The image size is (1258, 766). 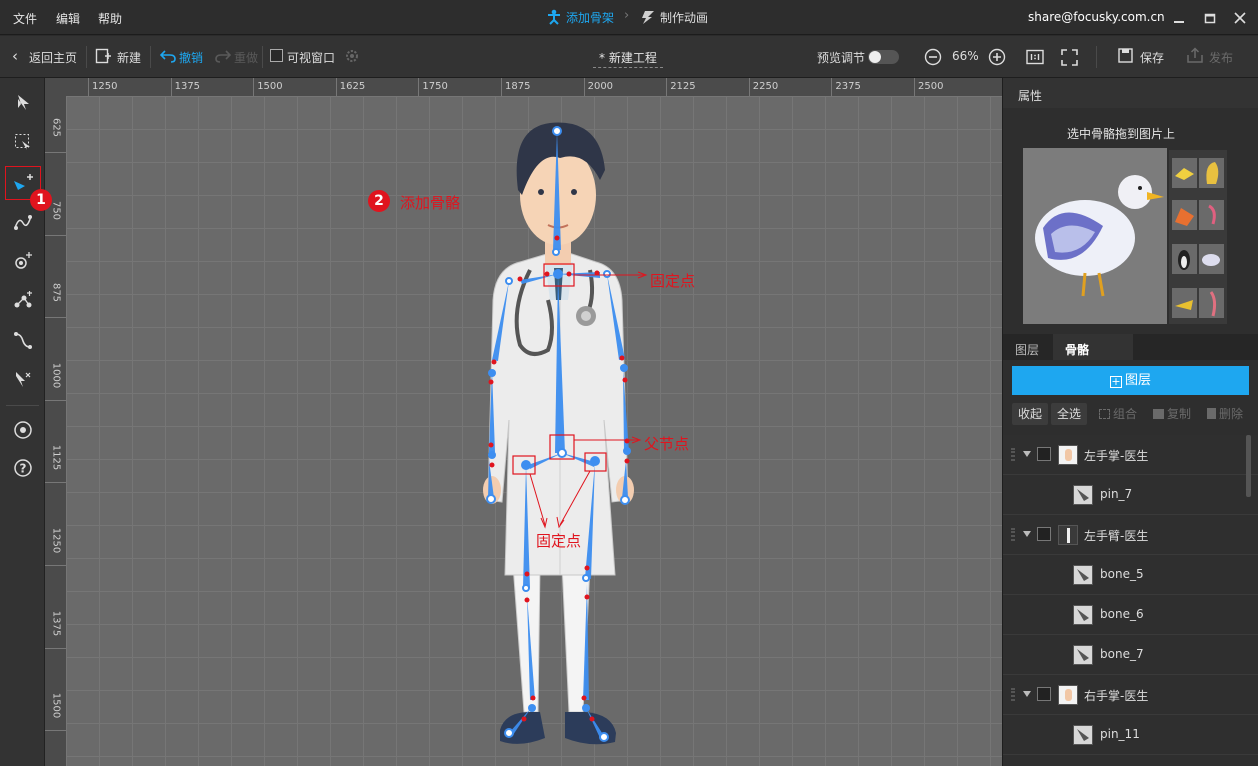 I want to click on new-file-icon, so click(x=103, y=56).